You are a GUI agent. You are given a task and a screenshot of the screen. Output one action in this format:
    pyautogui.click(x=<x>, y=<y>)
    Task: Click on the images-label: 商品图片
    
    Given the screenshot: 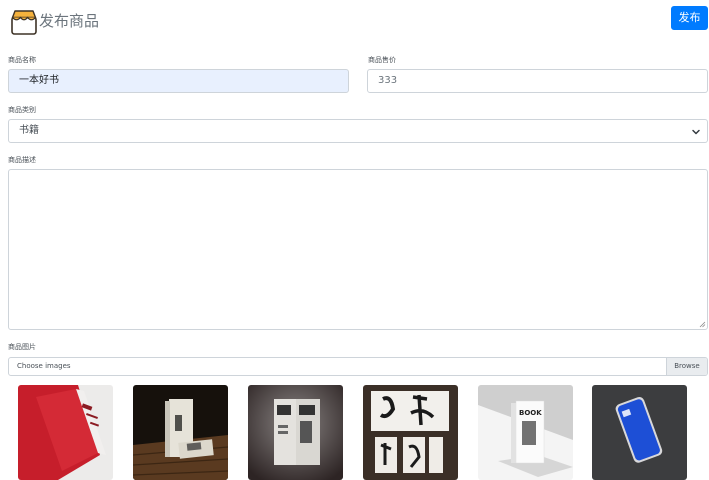 What is the action you would take?
    pyautogui.click(x=22, y=347)
    